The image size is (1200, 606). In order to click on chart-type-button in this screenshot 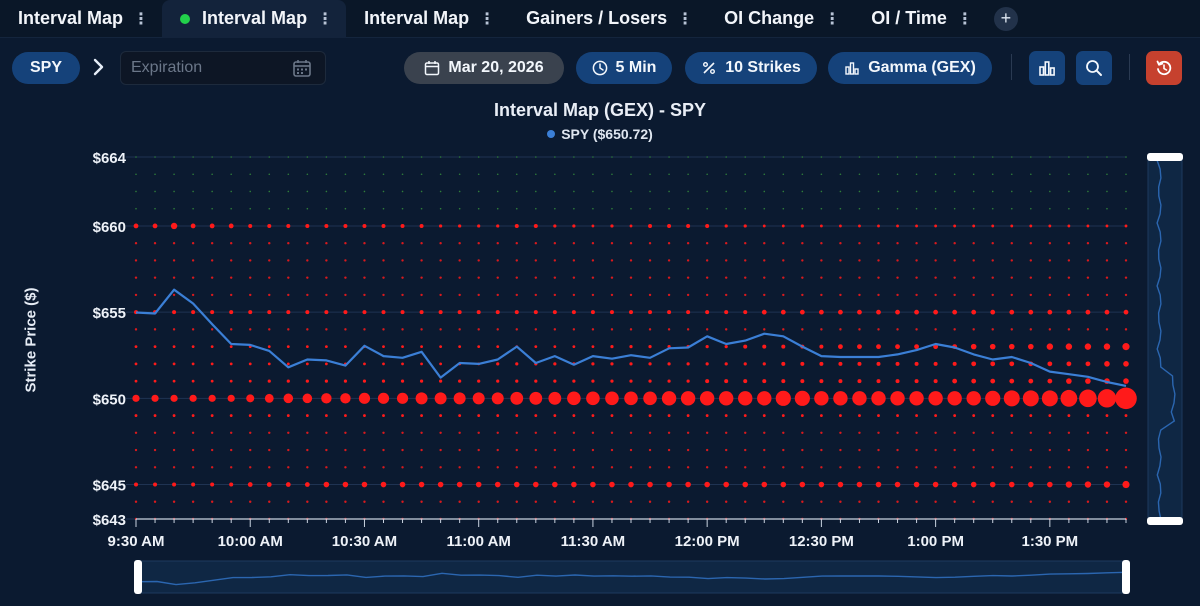, I will do `click(1047, 68)`.